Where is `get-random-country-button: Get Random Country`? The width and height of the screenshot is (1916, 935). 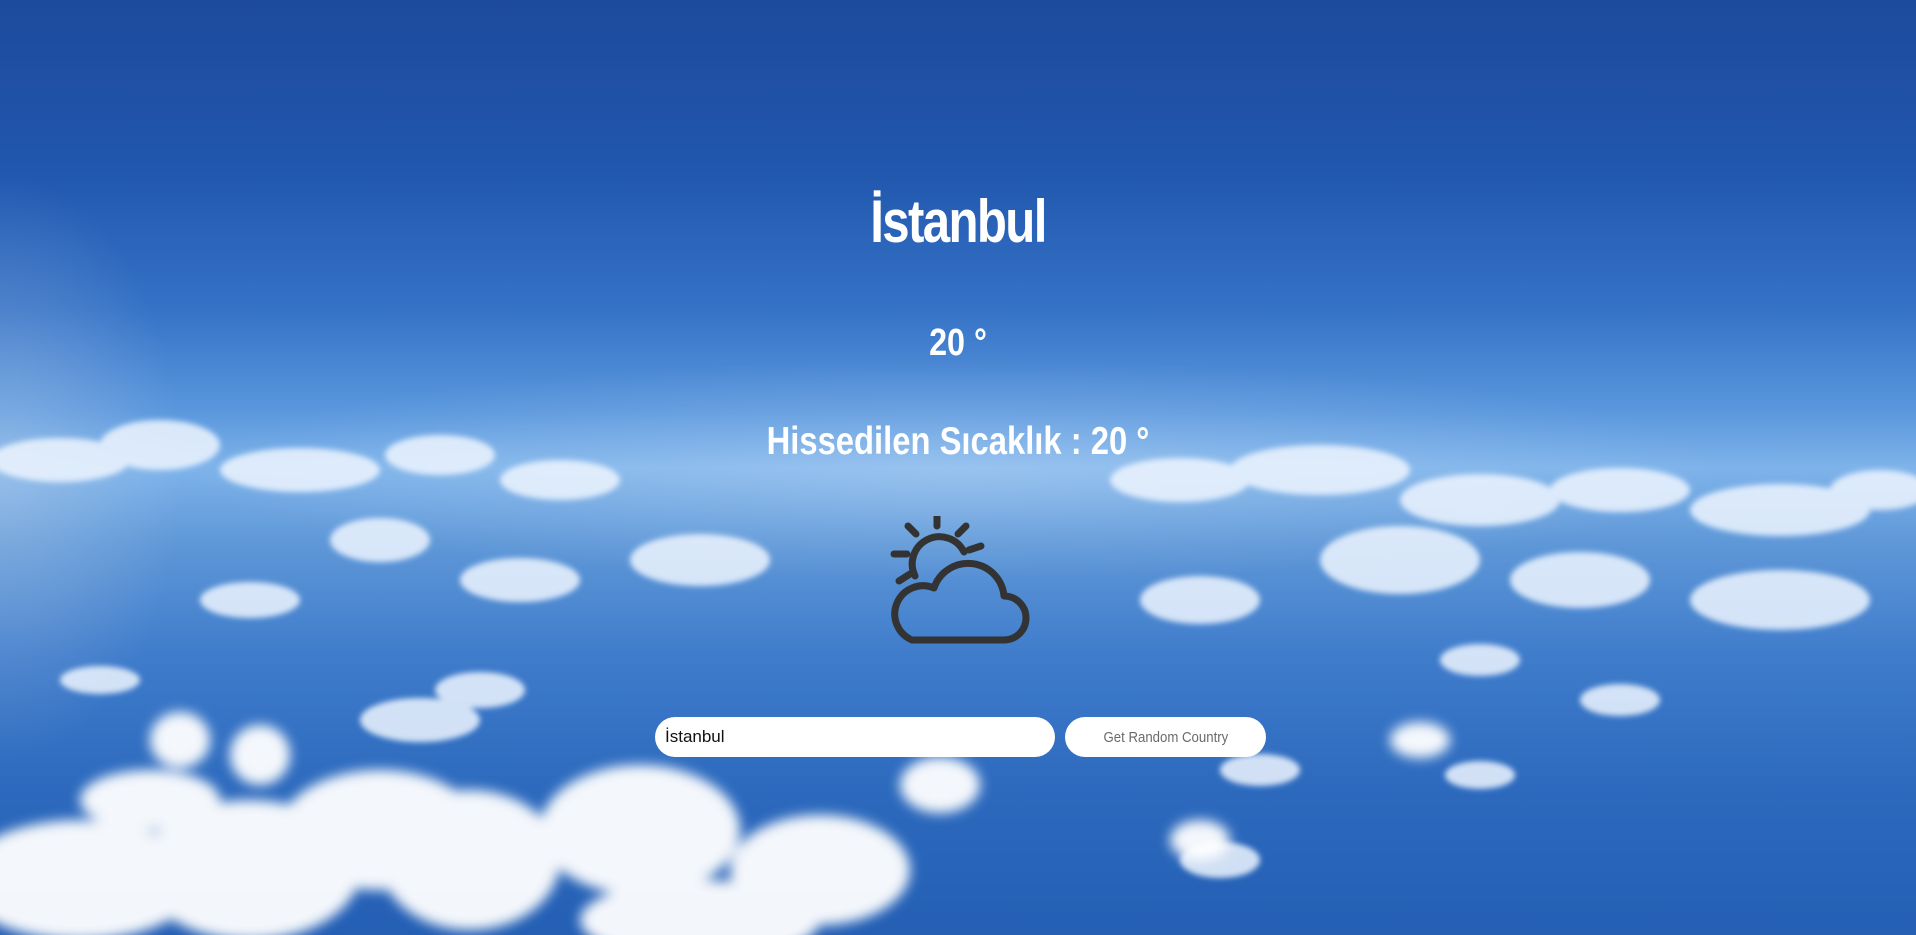
get-random-country-button: Get Random Country is located at coordinates (1165, 737).